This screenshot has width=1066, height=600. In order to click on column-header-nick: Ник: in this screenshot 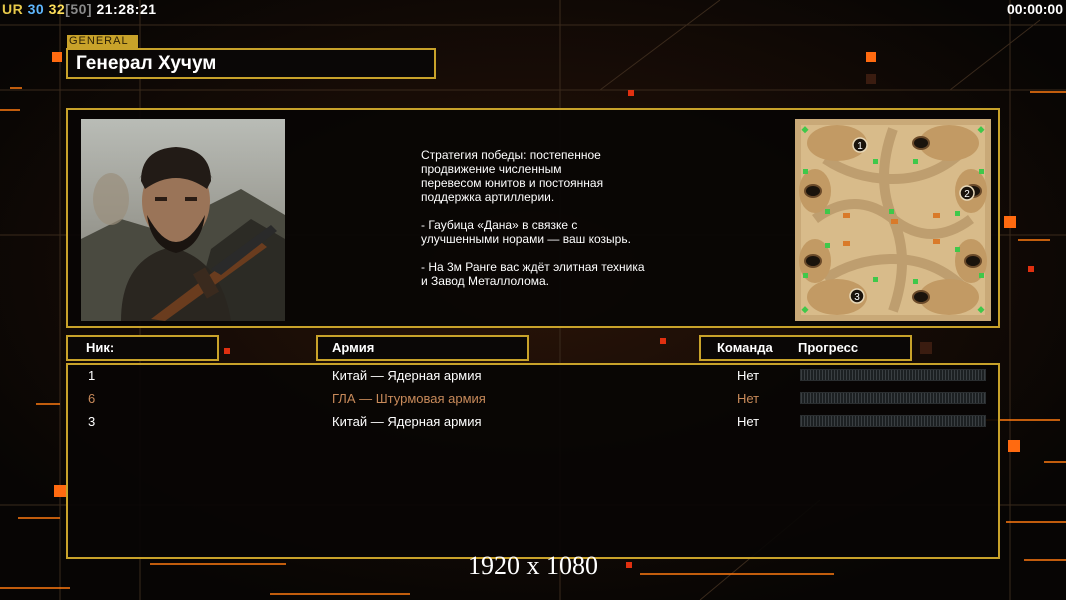, I will do `click(142, 348)`.